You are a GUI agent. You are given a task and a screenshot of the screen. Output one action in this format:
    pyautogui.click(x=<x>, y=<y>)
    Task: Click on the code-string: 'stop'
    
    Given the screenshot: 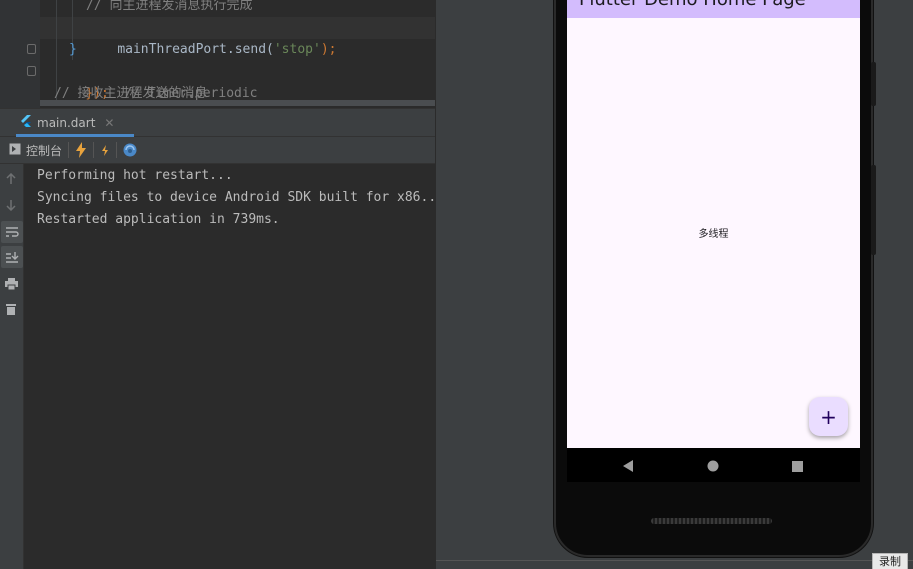 What is the action you would take?
    pyautogui.click(x=297, y=49)
    